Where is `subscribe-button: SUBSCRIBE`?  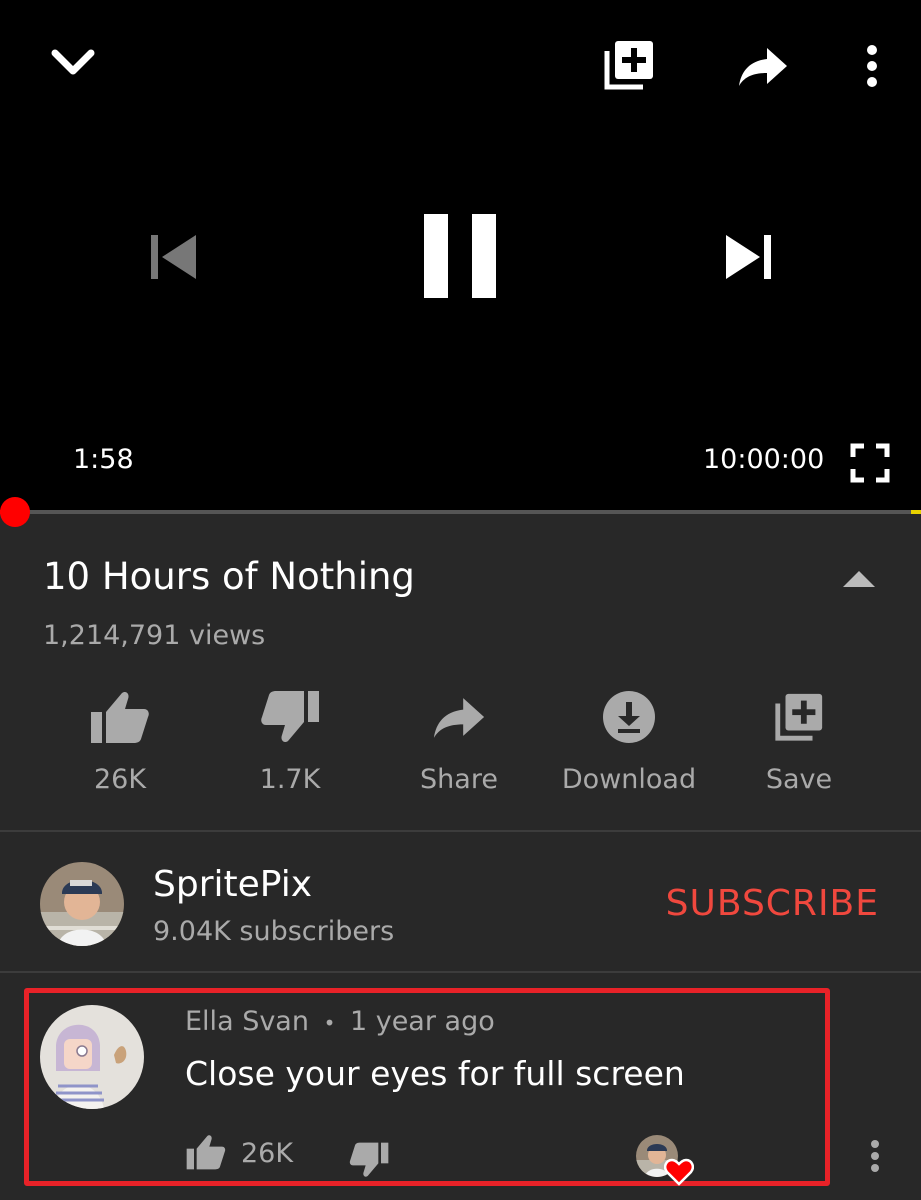
subscribe-button: SUBSCRIBE is located at coordinates (772, 903).